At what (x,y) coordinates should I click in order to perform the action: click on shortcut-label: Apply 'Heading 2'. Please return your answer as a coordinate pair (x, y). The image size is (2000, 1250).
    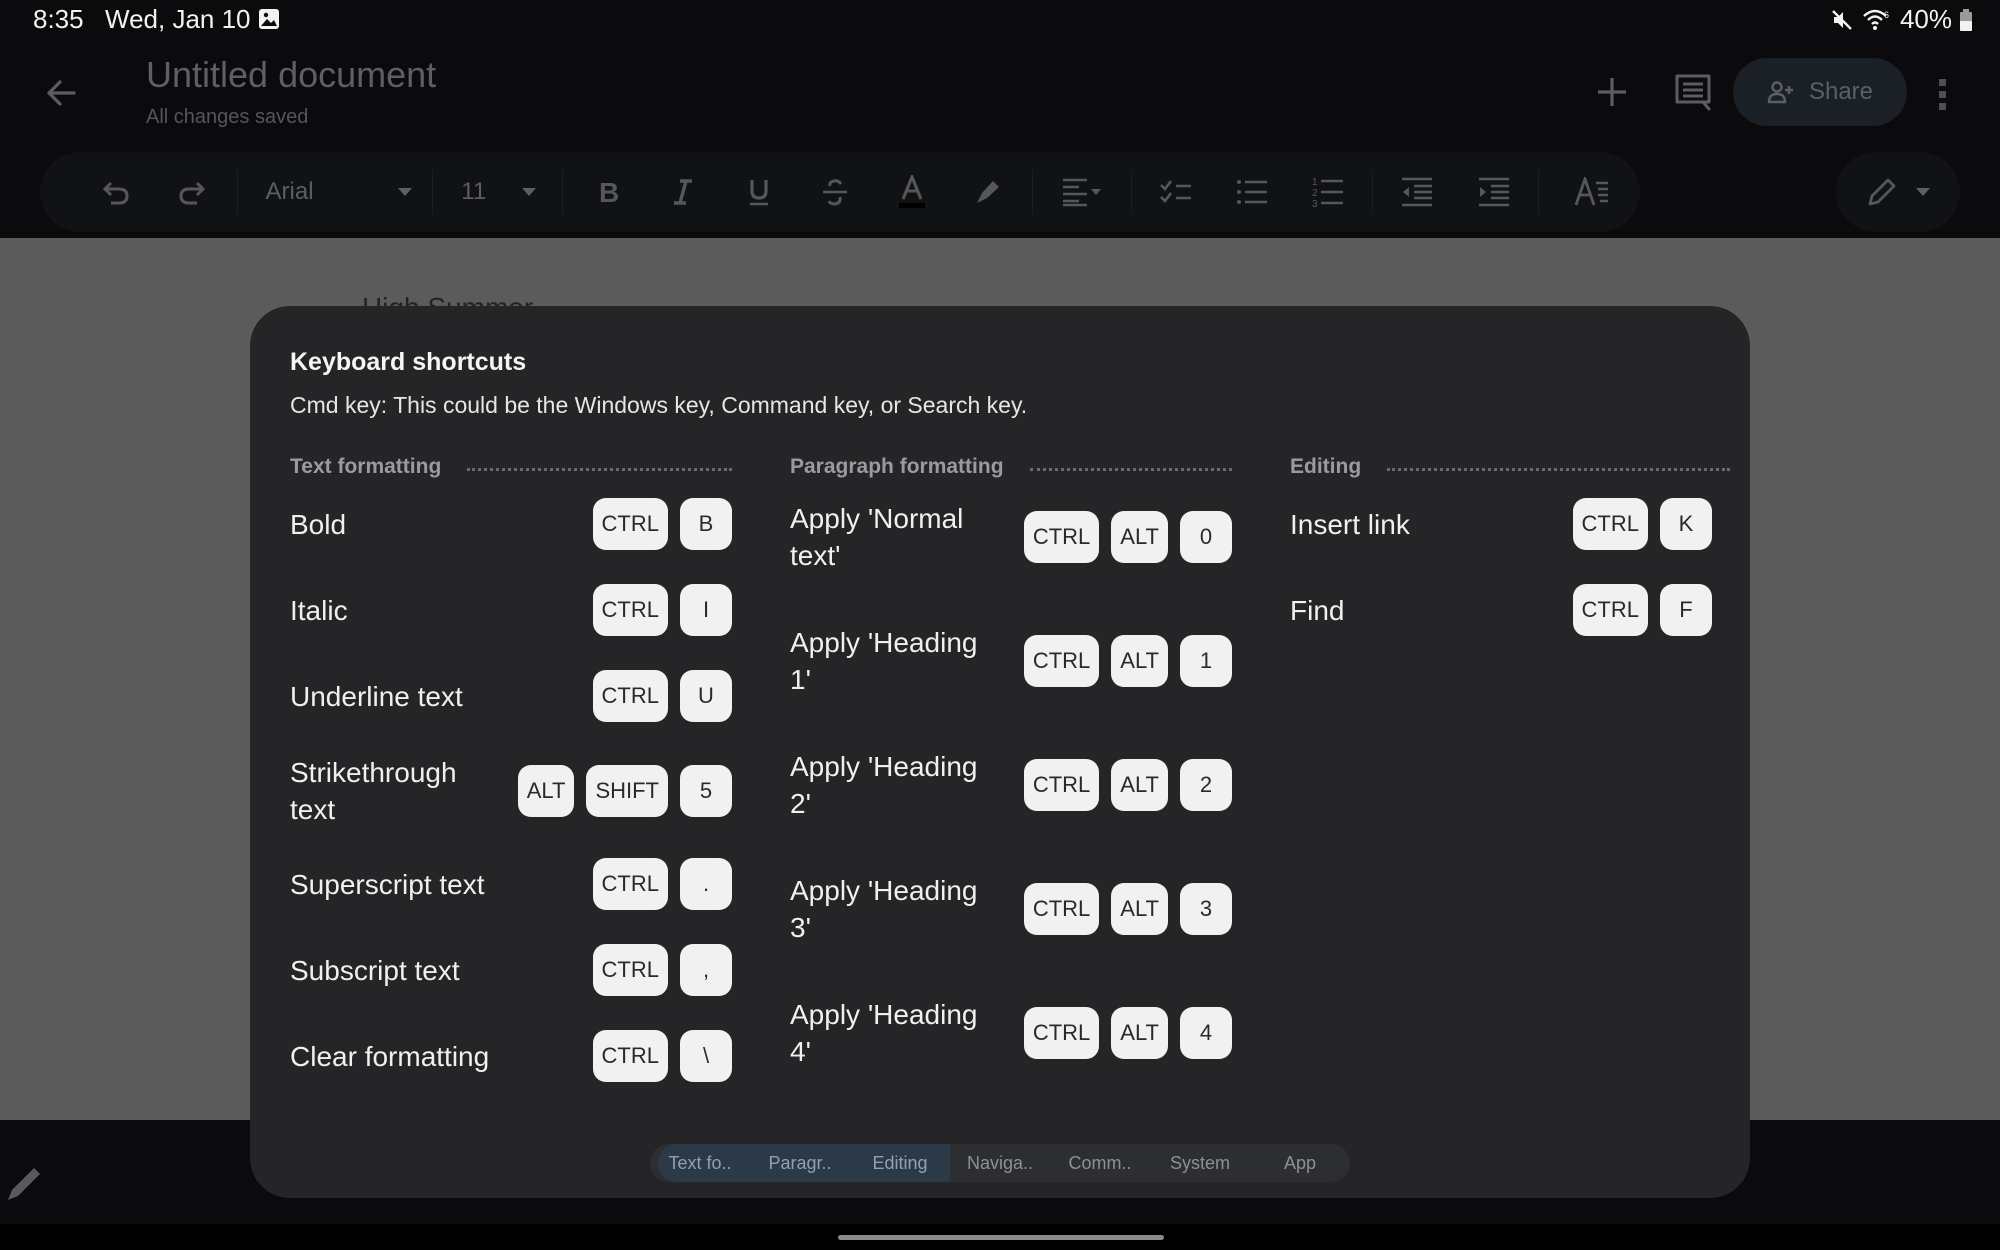
    Looking at the image, I should click on (884, 785).